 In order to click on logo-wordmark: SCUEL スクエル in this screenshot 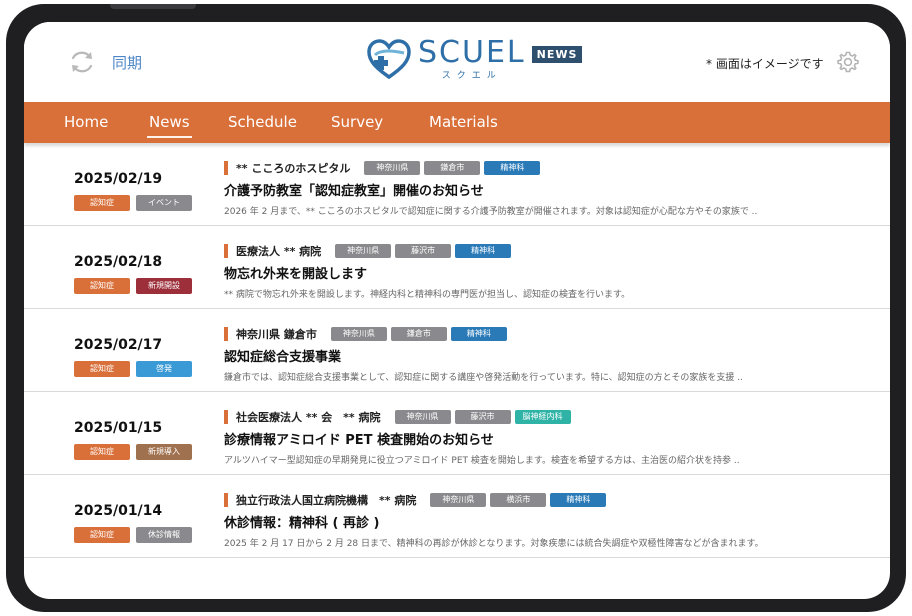, I will do `click(472, 58)`.